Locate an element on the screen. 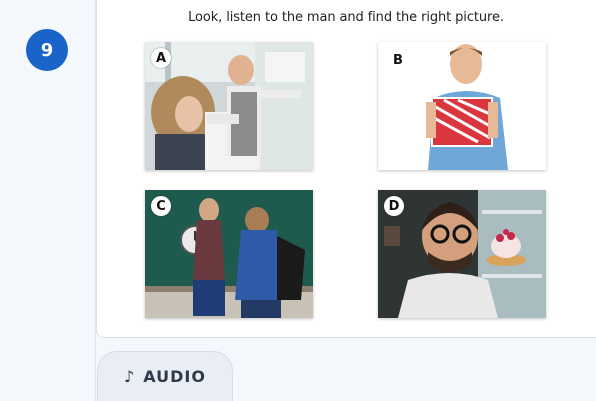  audio-button-label: AUDIO is located at coordinates (174, 376).